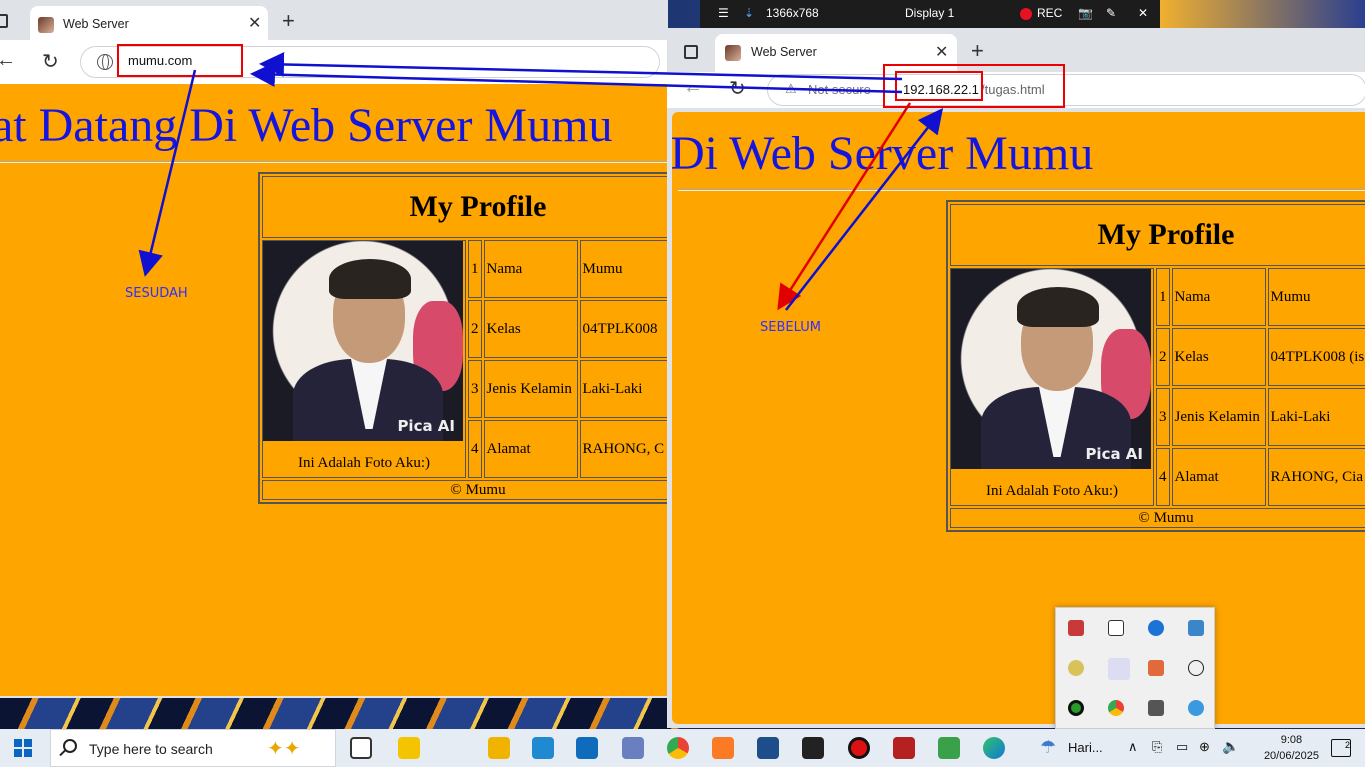 This screenshot has height=767, width=1365. I want to click on battery-icon: ▭, so click(1182, 747).